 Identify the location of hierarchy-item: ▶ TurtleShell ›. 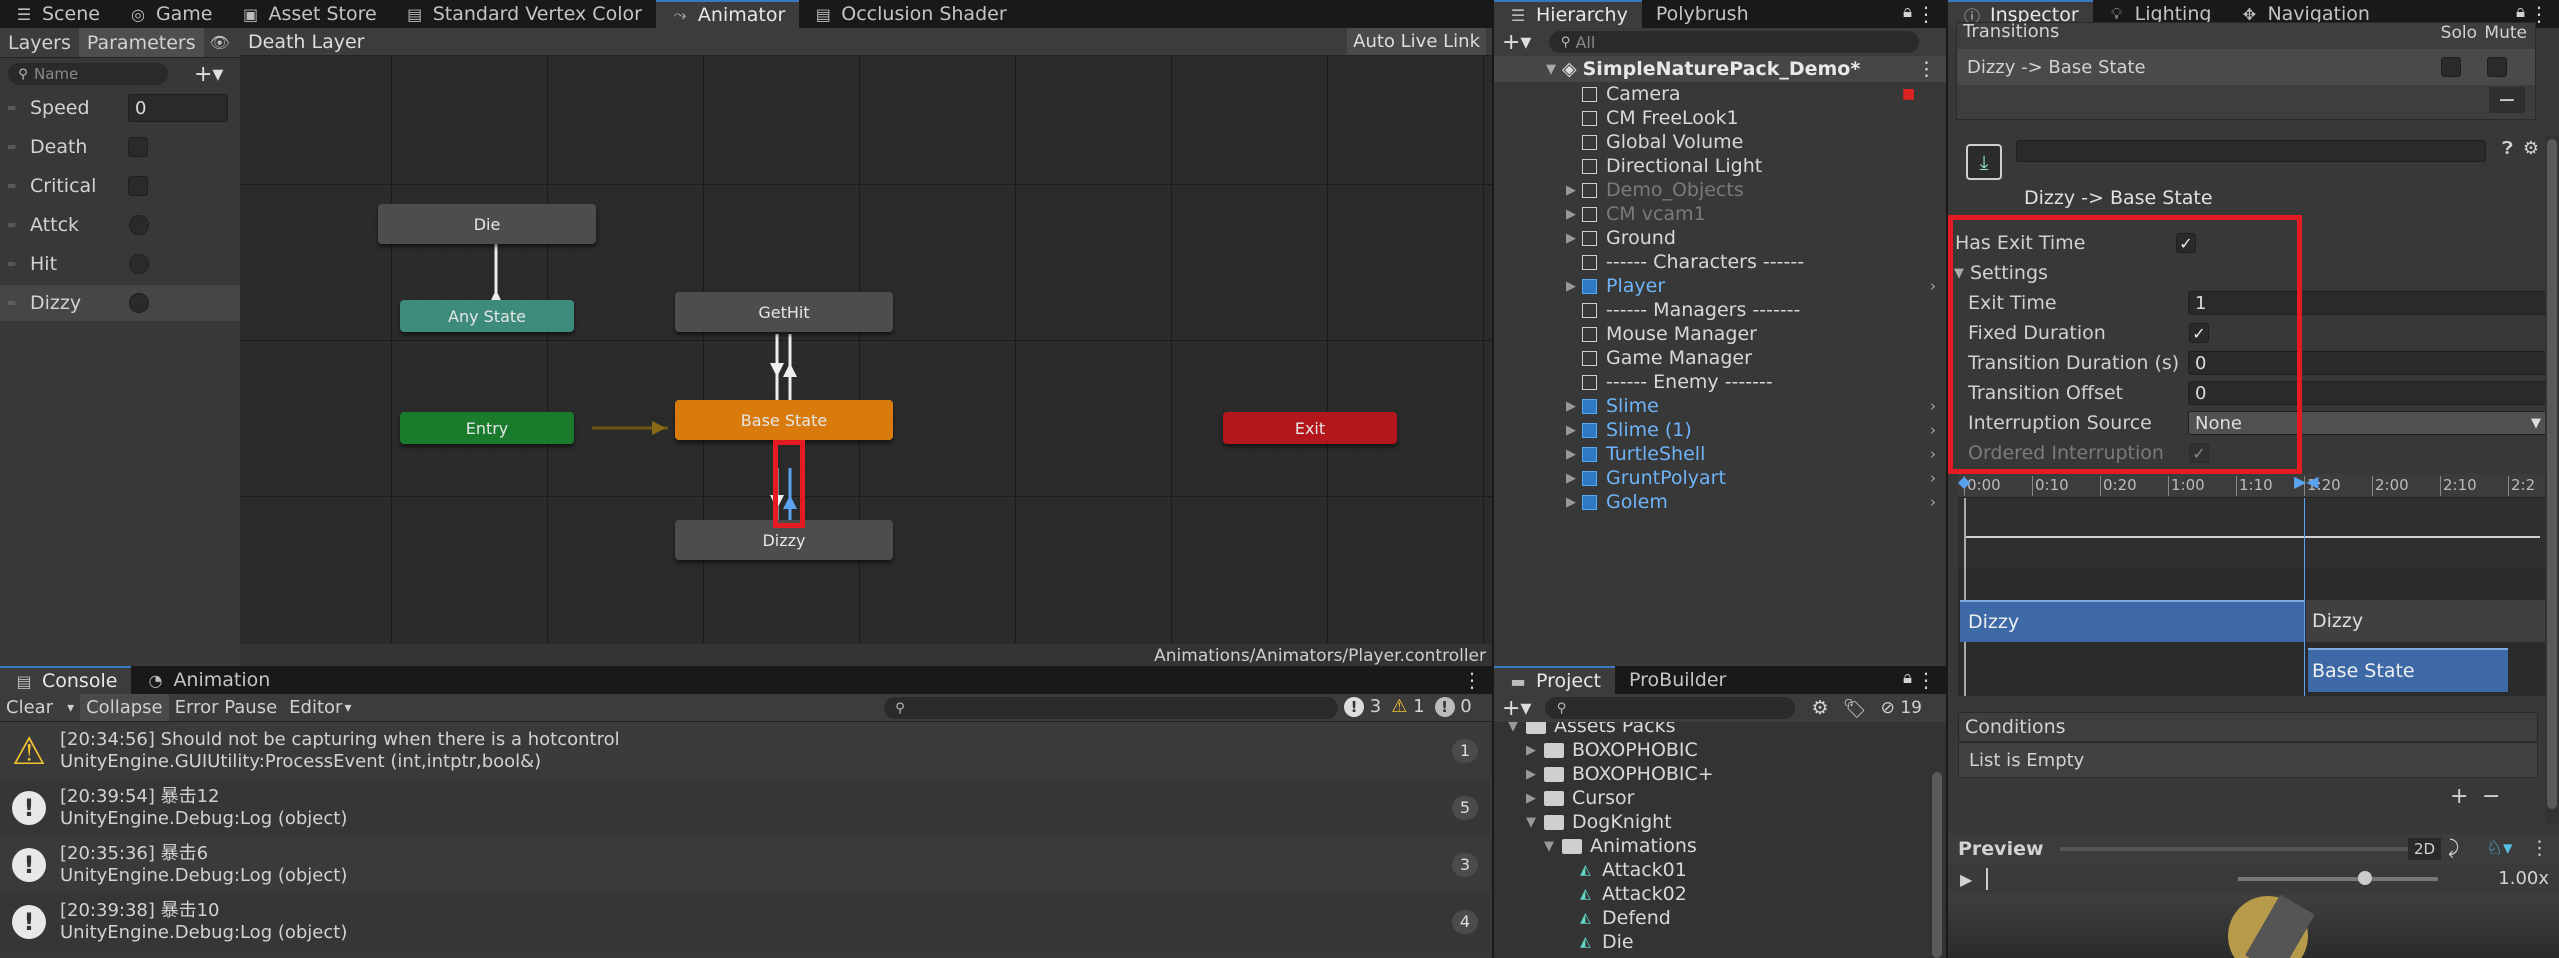
(1720, 454).